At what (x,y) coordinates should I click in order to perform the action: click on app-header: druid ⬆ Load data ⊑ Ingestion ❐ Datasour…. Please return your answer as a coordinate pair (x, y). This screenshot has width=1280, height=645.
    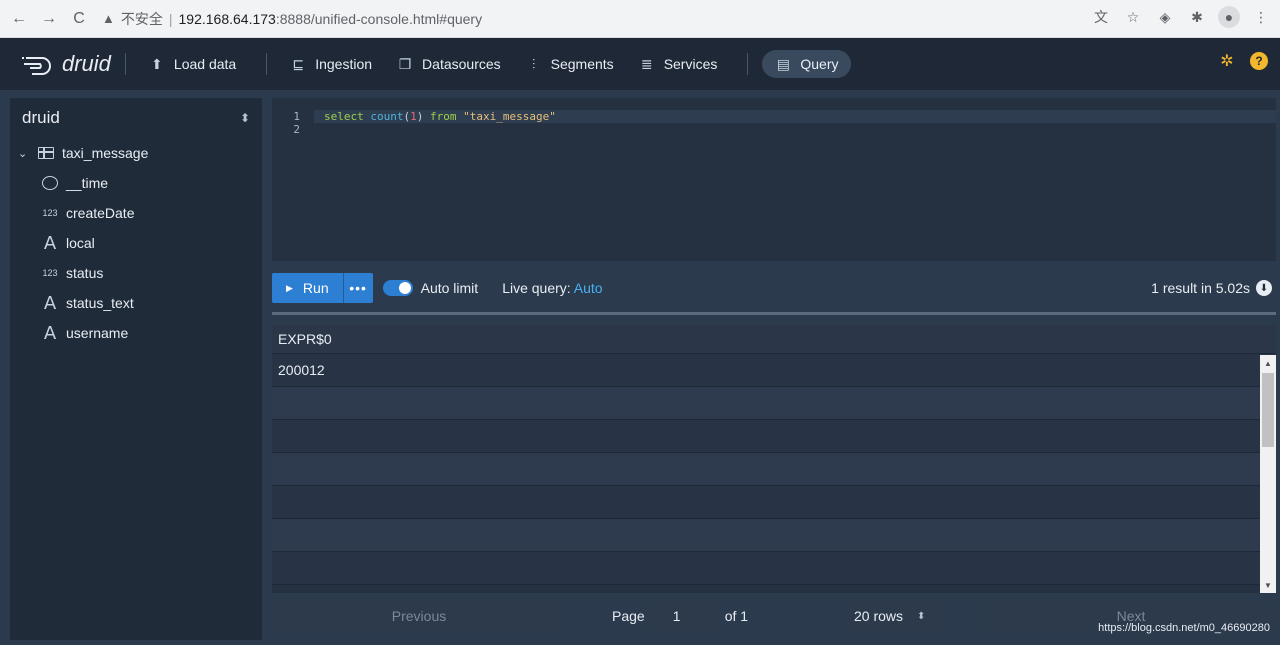
    Looking at the image, I should click on (640, 64).